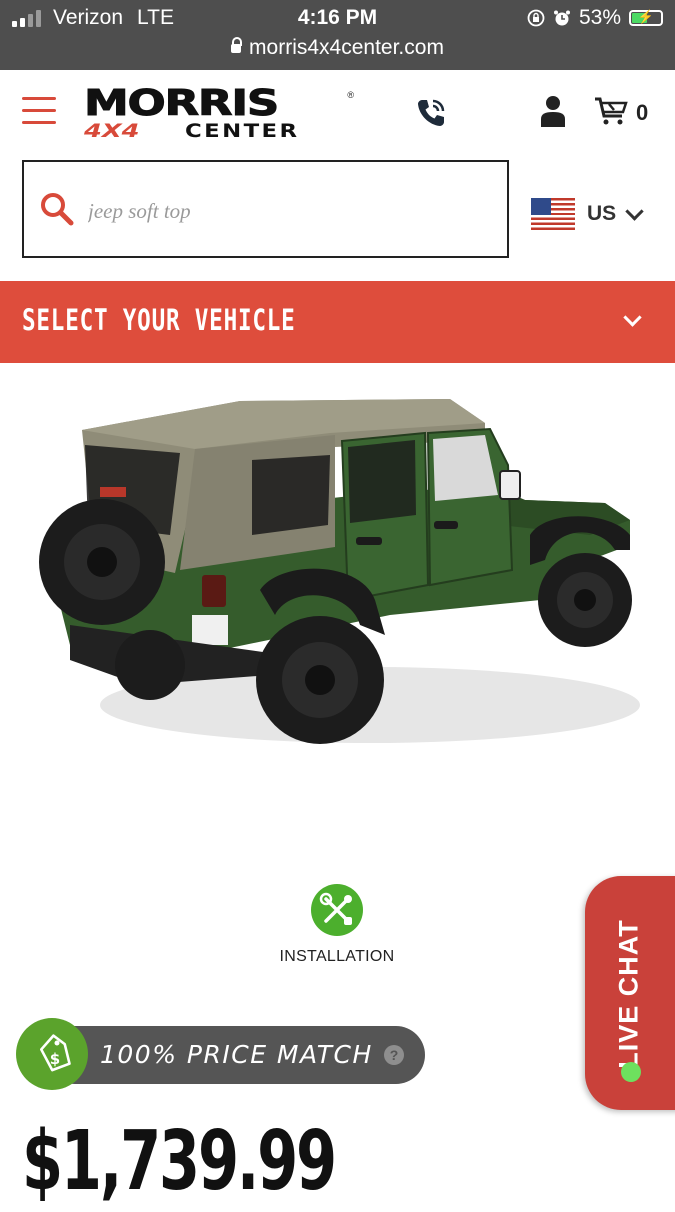  What do you see at coordinates (337, 956) in the screenshot?
I see `installation-label: INSTALLATION` at bounding box center [337, 956].